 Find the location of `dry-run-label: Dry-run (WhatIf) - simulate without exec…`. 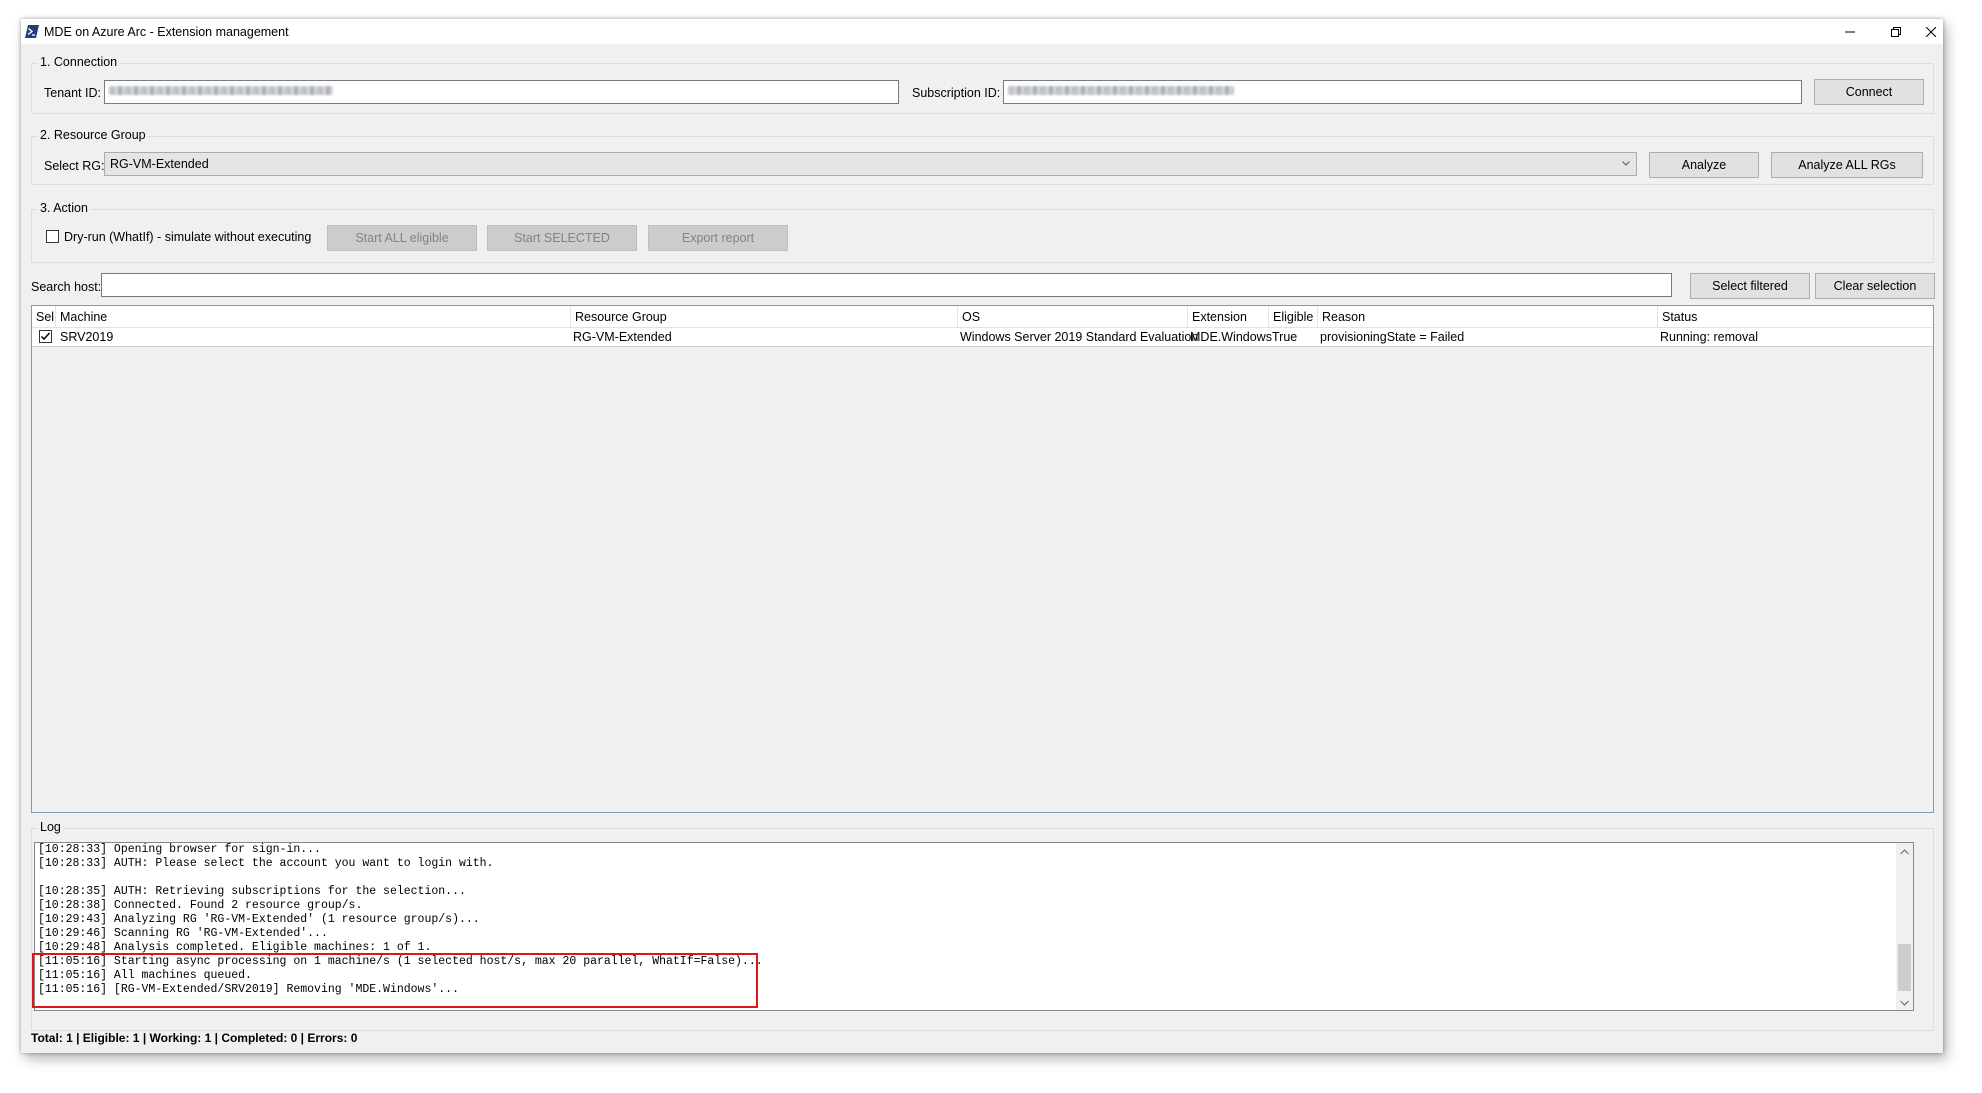

dry-run-label: Dry-run (WhatIf) - simulate without exec… is located at coordinates (187, 237).